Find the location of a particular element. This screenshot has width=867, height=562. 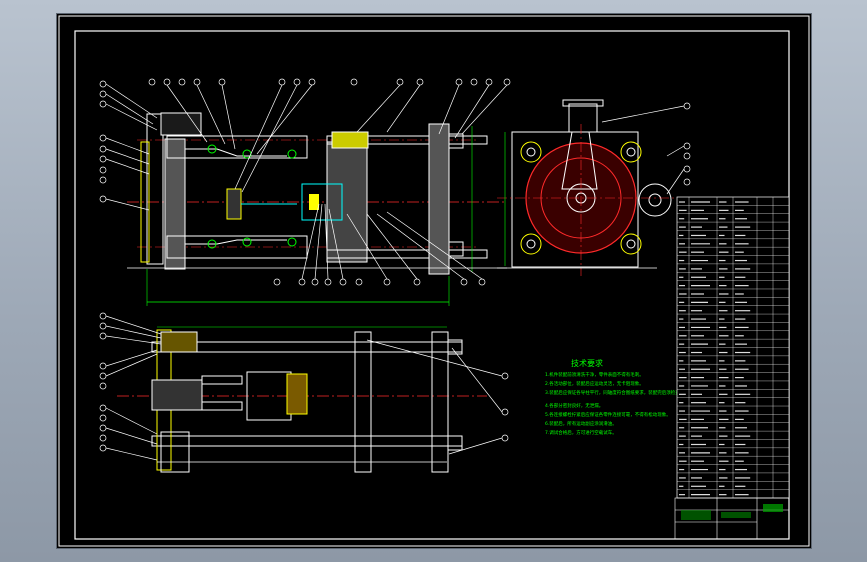

side-aux-gear-in is located at coordinates (655, 200).